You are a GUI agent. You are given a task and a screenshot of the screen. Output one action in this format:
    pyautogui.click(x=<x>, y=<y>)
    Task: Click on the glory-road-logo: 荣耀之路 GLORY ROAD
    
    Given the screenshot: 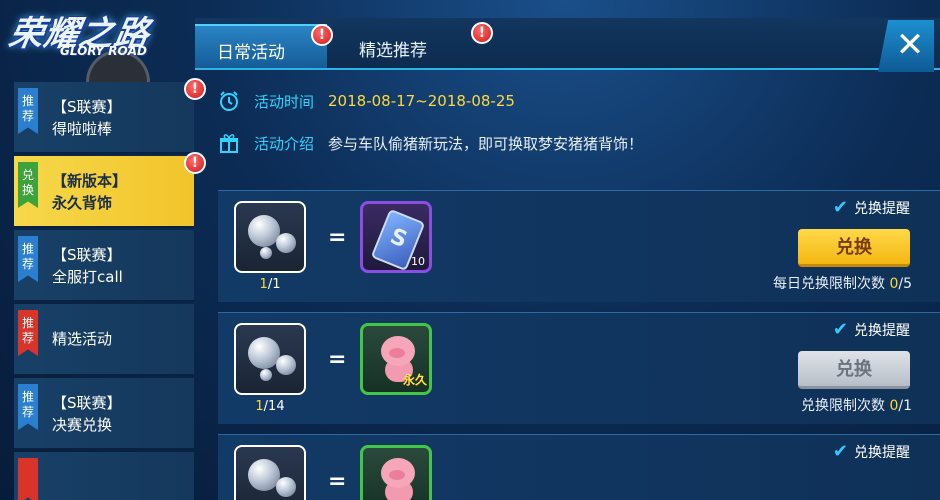 What is the action you would take?
    pyautogui.click(x=100, y=41)
    